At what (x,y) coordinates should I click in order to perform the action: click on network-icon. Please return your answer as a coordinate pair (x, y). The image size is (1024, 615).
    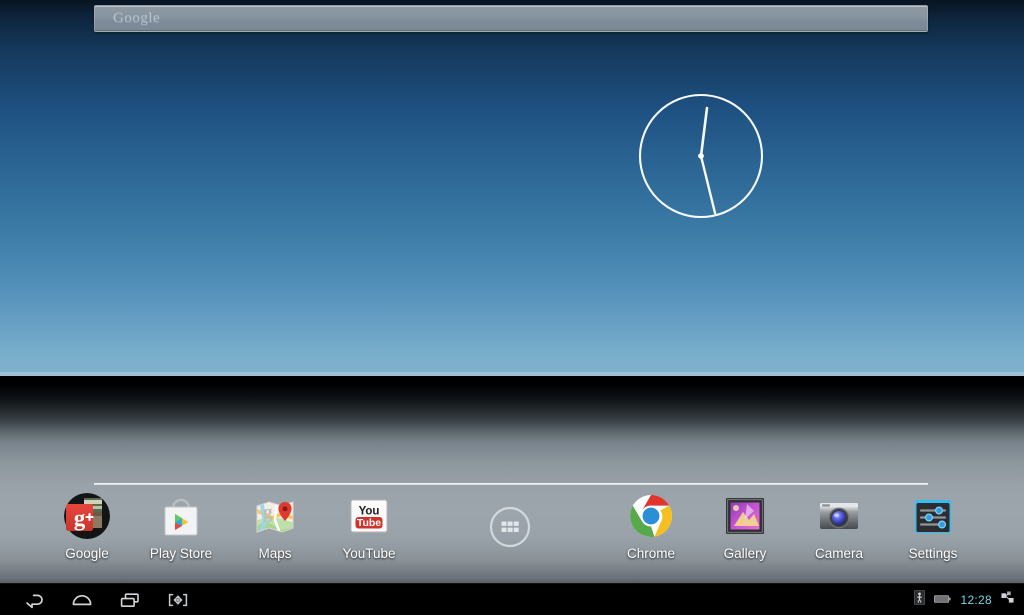
    Looking at the image, I should click on (1007, 599).